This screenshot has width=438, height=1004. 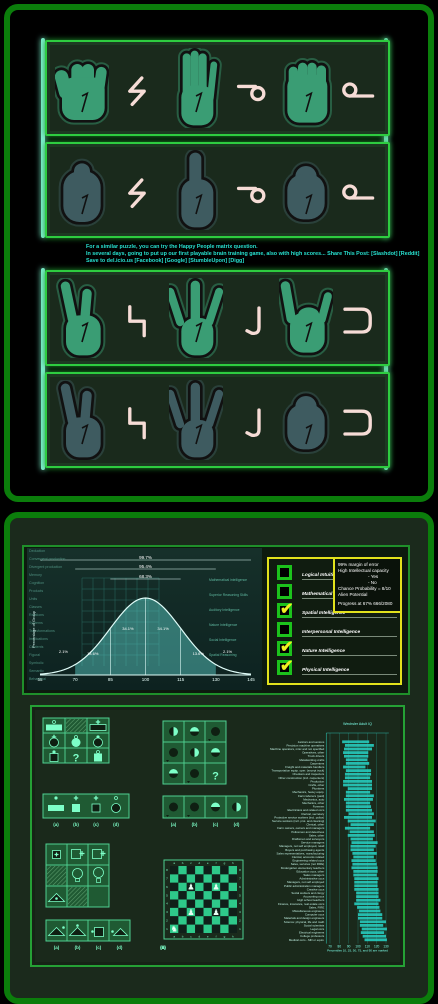 I want to click on chess-answer-labels: (a)(b)(c)(d), so click(x=163, y=947).